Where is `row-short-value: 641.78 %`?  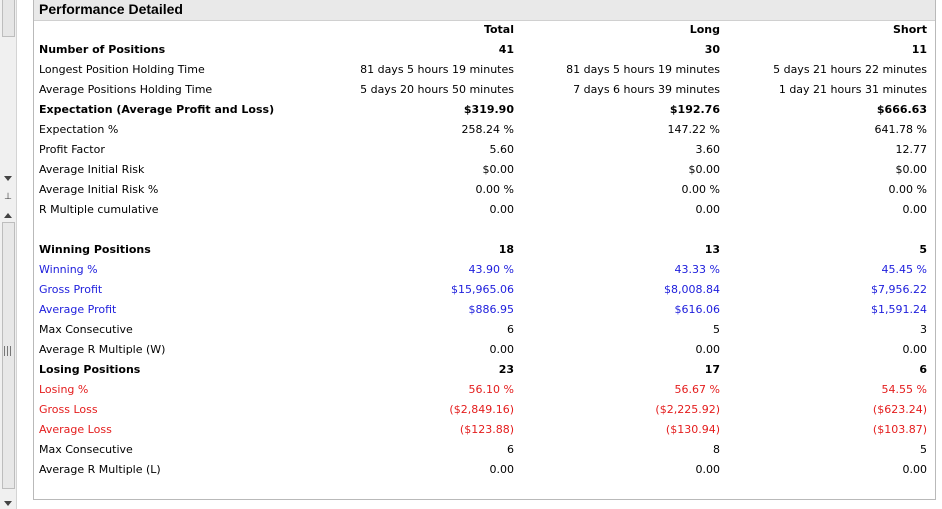
row-short-value: 641.78 % is located at coordinates (900, 129).